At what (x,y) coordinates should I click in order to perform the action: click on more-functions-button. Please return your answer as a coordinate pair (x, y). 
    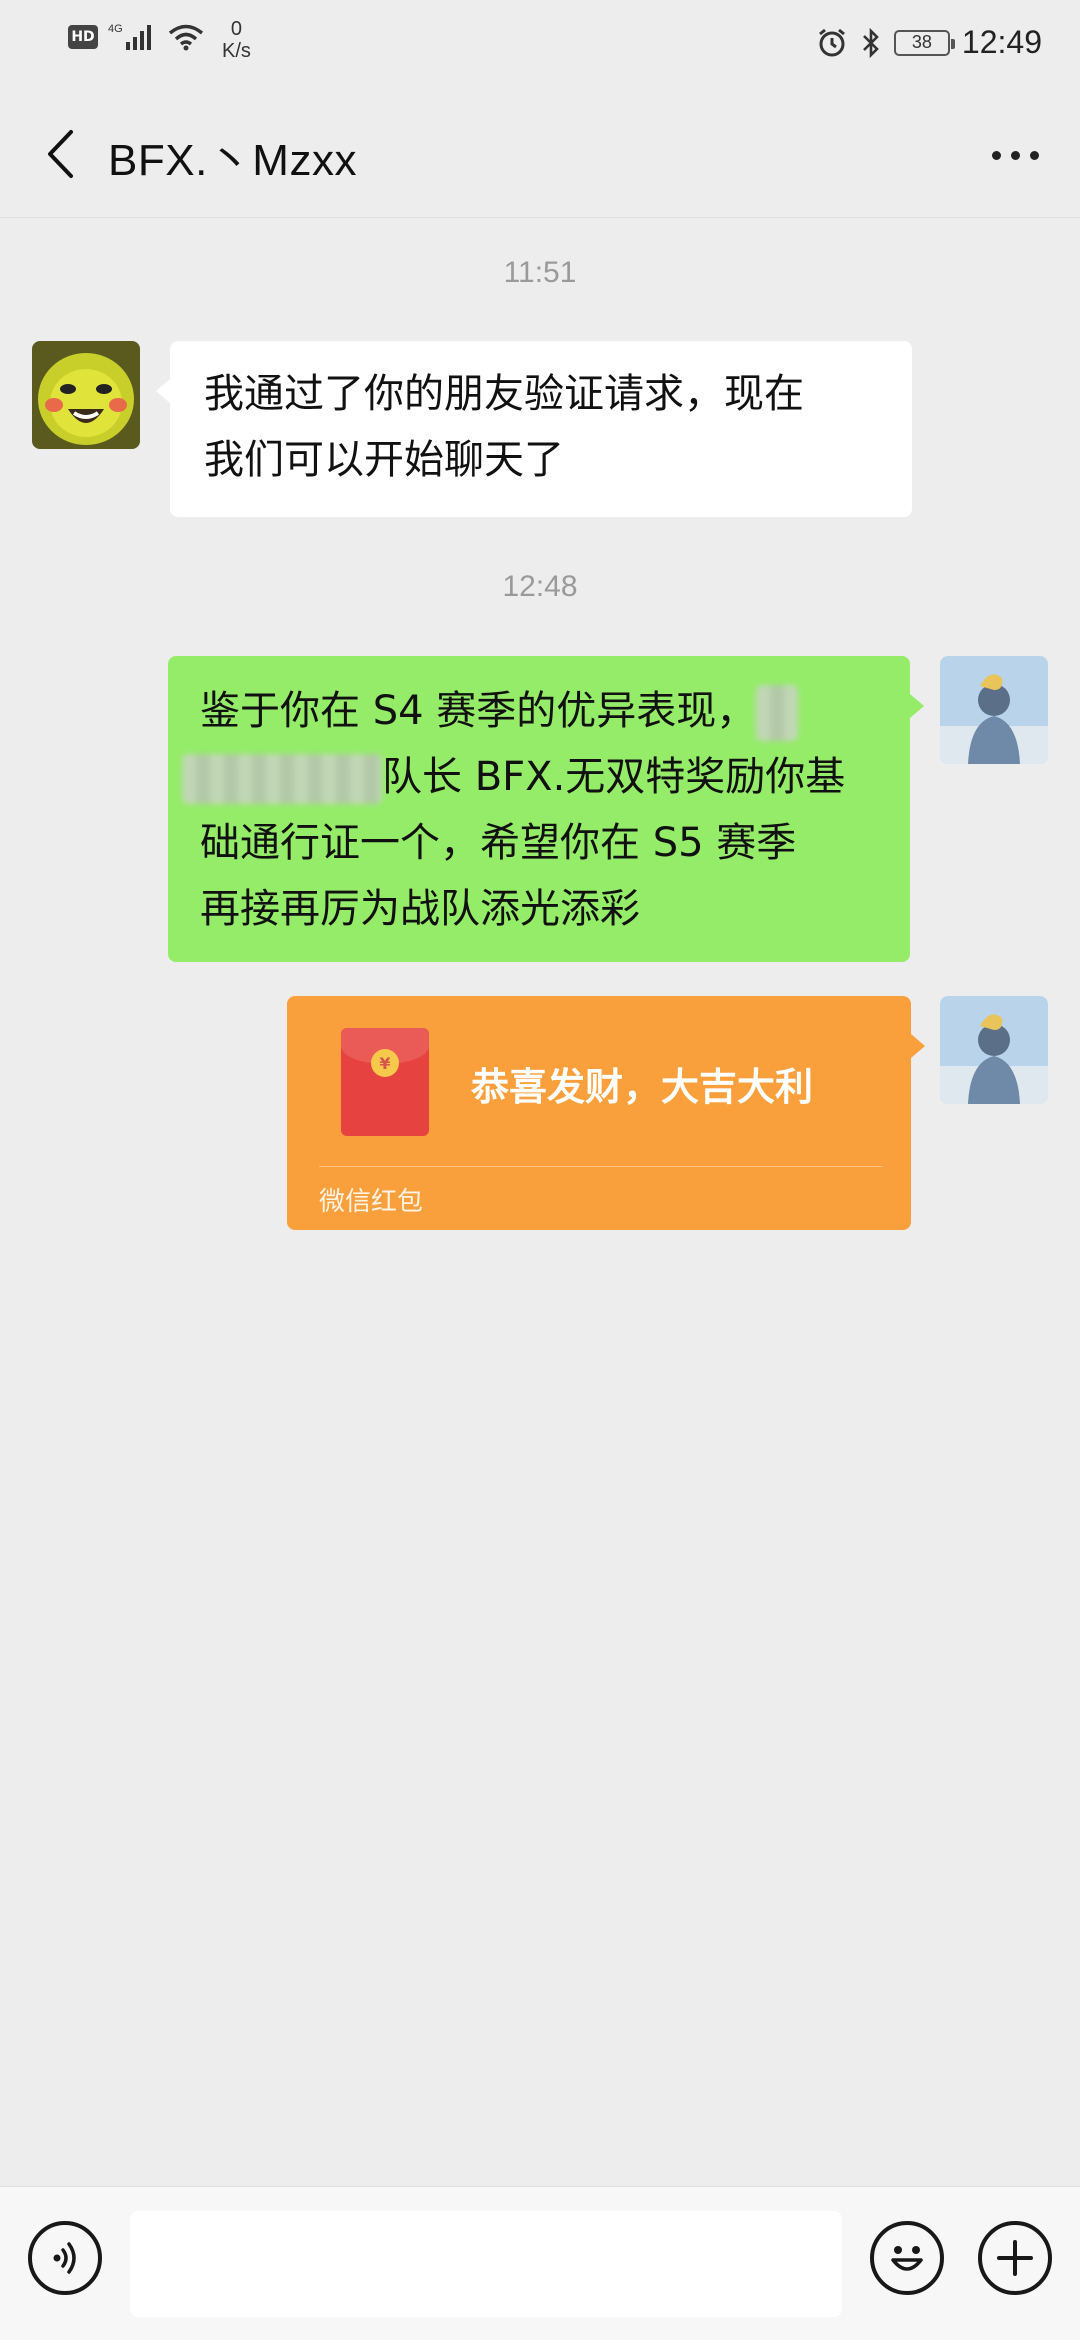
    Looking at the image, I should click on (1015, 2258).